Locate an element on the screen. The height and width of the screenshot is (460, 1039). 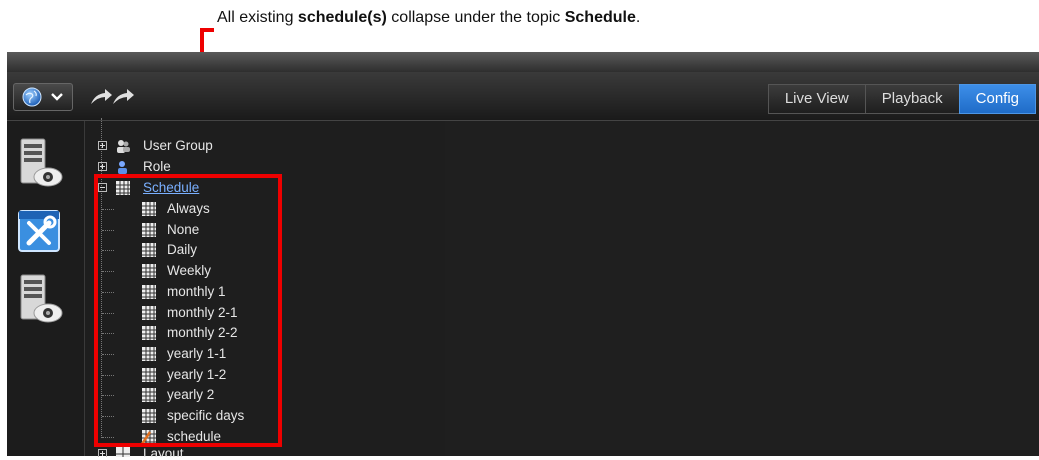
chevron-down-icon is located at coordinates (57, 97).